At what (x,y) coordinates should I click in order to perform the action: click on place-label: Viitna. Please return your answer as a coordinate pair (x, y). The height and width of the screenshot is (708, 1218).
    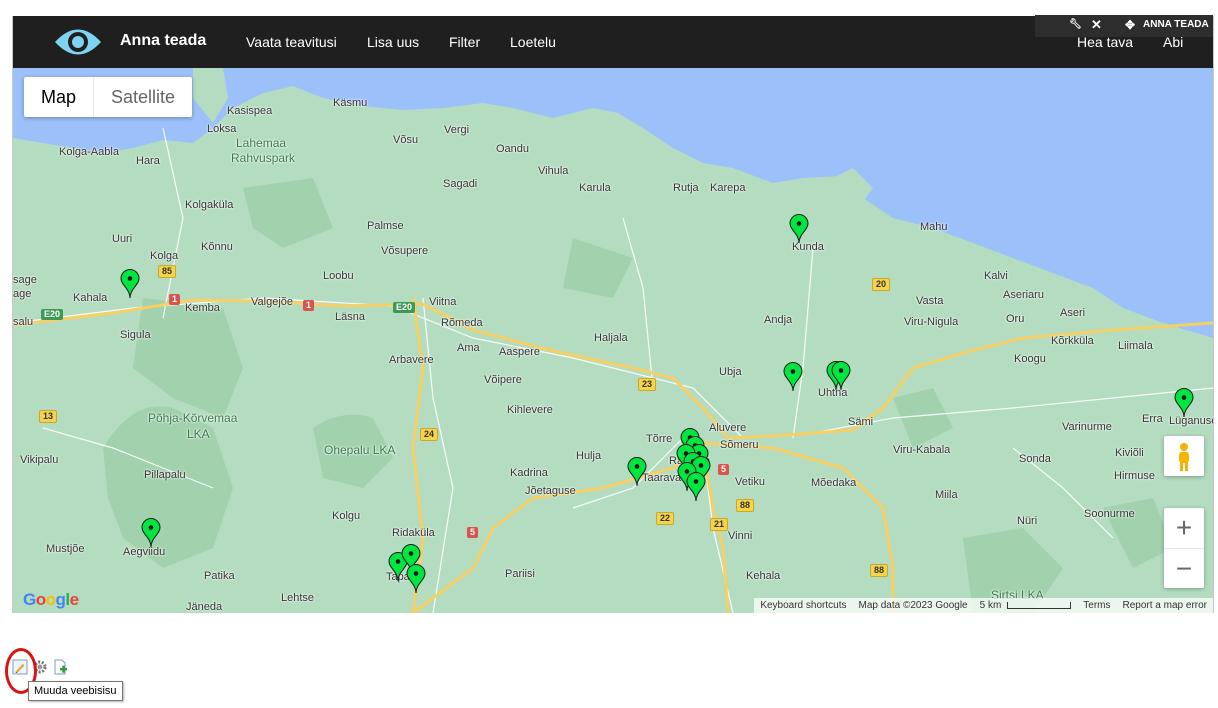
    Looking at the image, I should click on (443, 302).